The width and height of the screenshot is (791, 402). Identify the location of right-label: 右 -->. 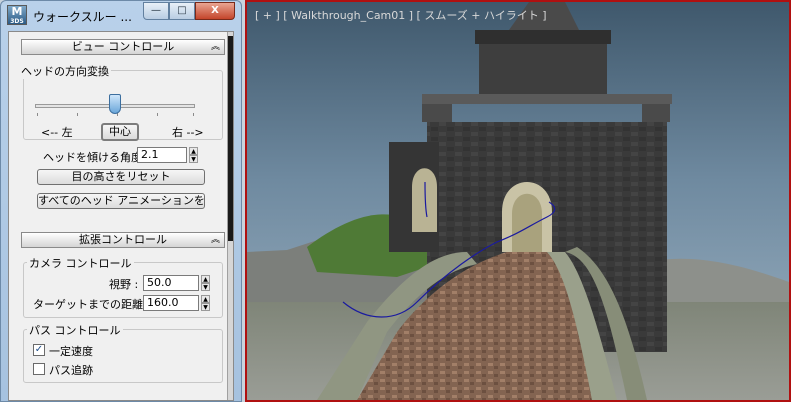
(188, 132).